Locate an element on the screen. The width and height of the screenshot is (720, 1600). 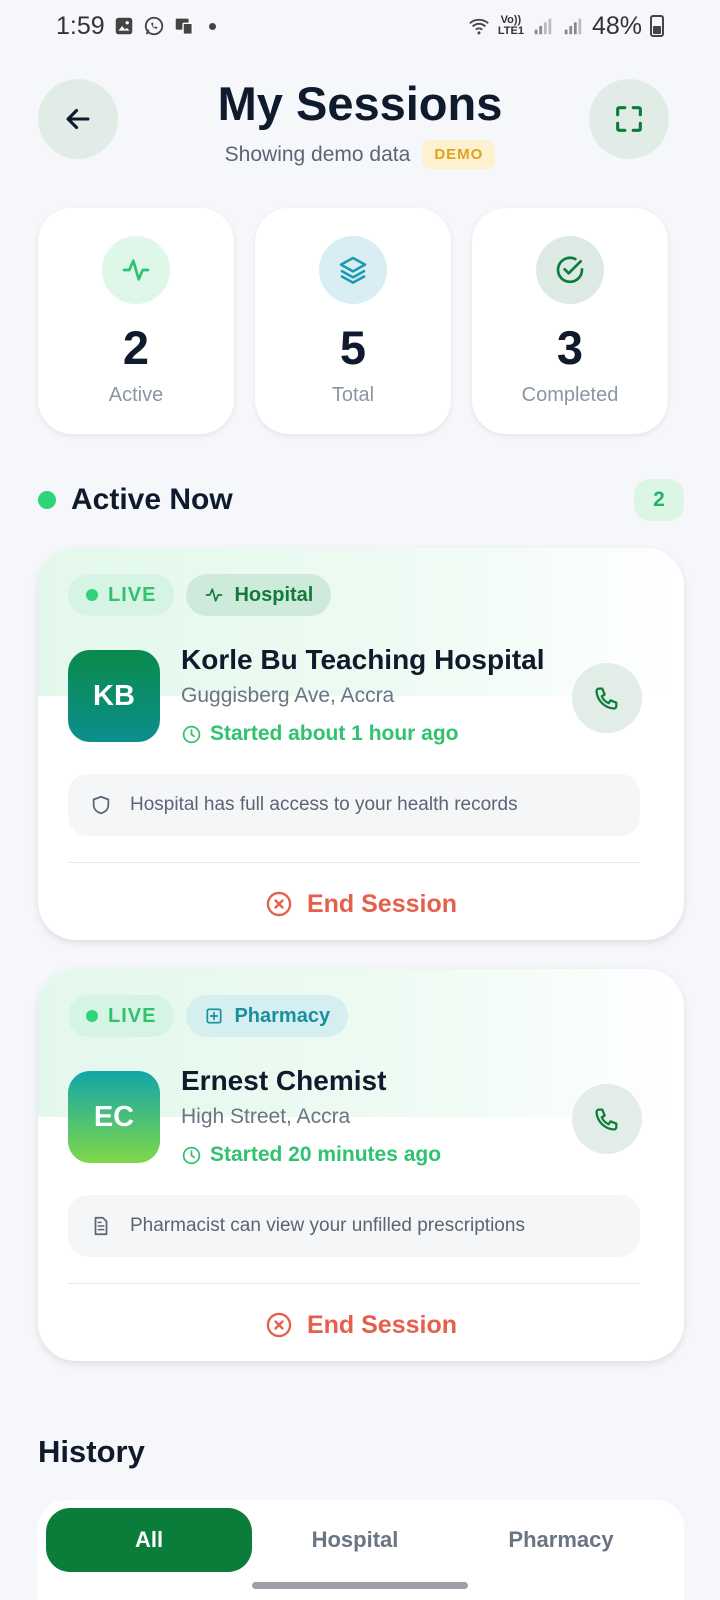
session-started: Started about 1 hour ago is located at coordinates (320, 734).